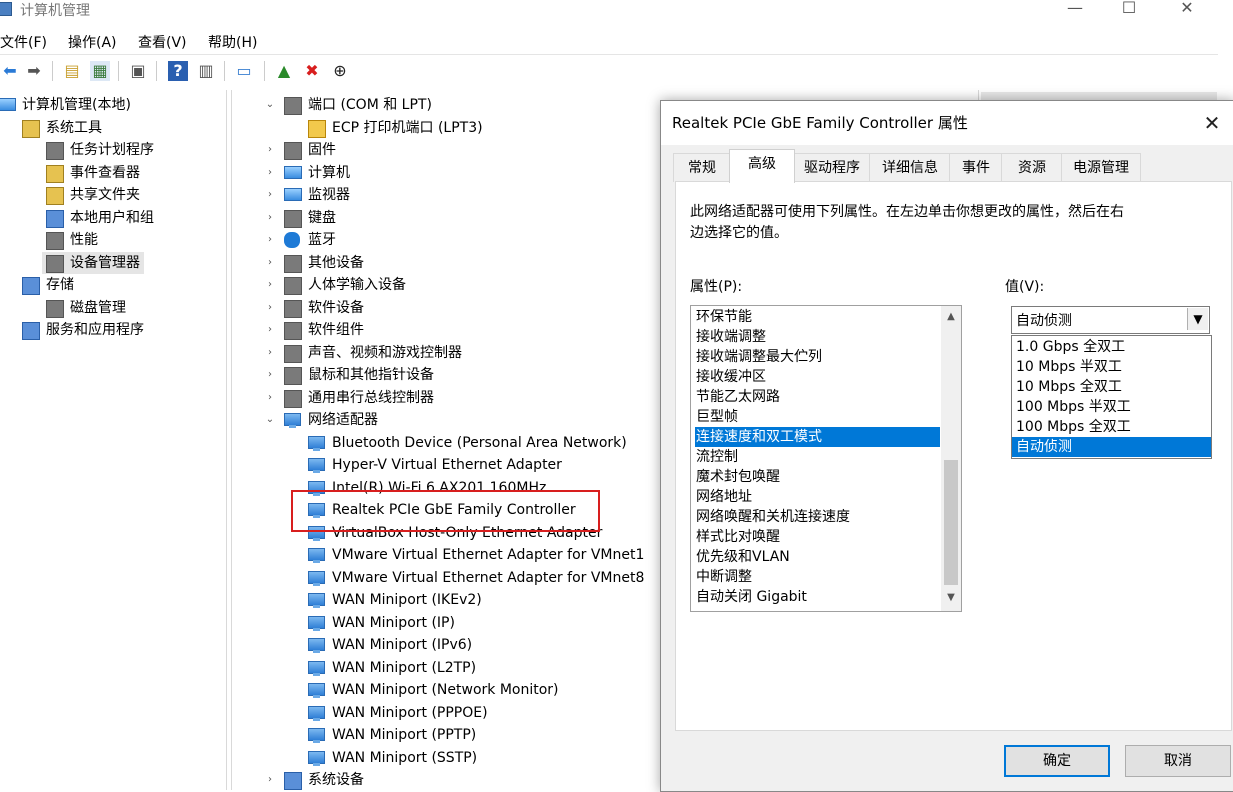 The image size is (1233, 792). I want to click on action-pane-icon: ▥, so click(206, 71).